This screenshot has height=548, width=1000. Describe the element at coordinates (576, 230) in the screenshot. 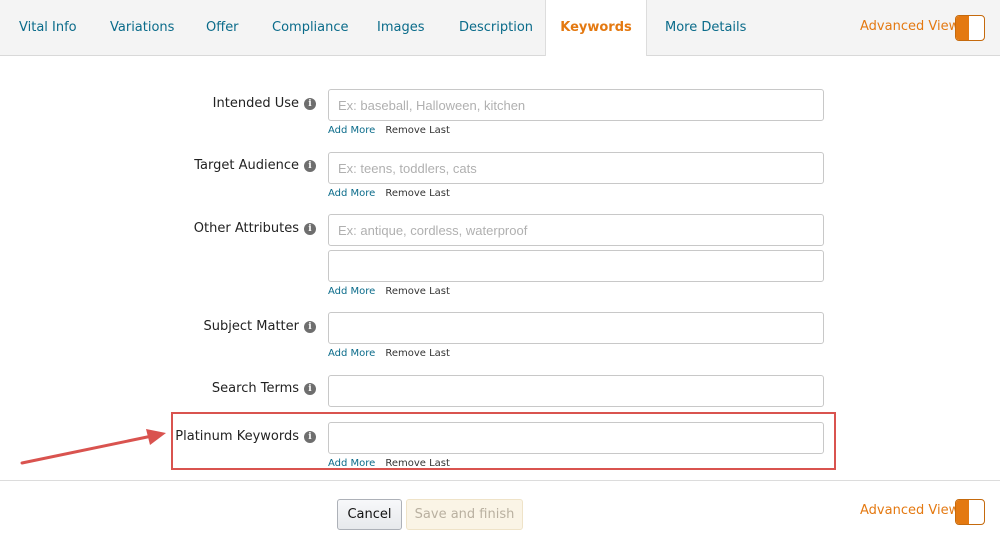

I see `other-attributes-input` at that location.